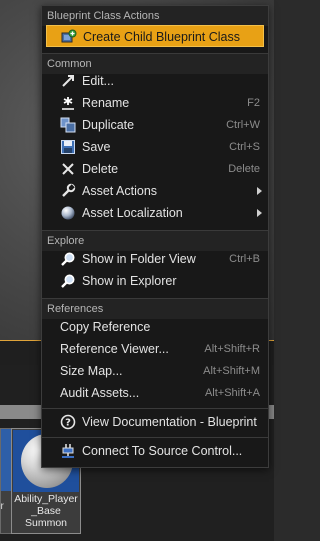  I want to click on wrench-icon, so click(68, 191).